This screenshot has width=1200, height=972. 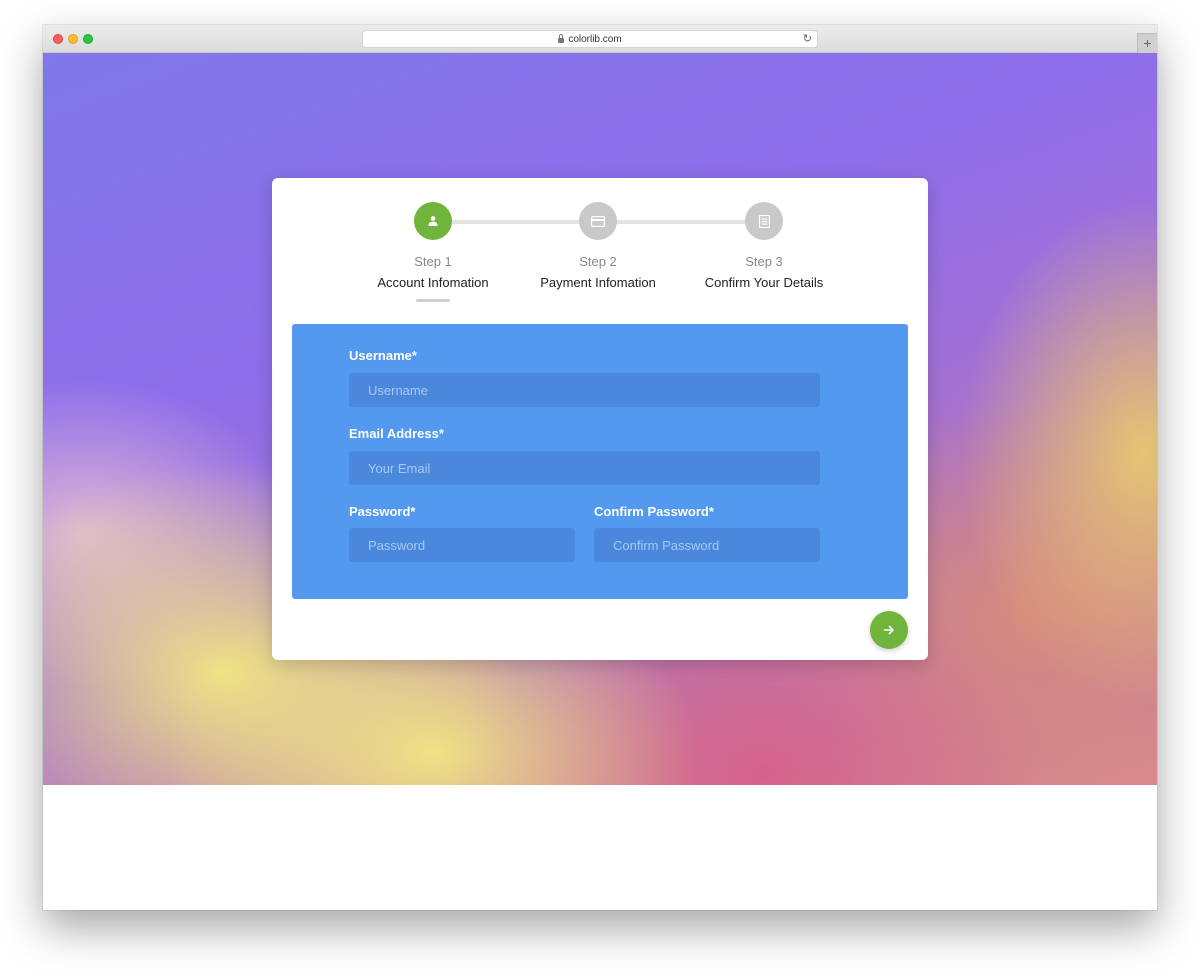 What do you see at coordinates (433, 252) in the screenshot?
I see `step-1: Step 1 Account Infomation` at bounding box center [433, 252].